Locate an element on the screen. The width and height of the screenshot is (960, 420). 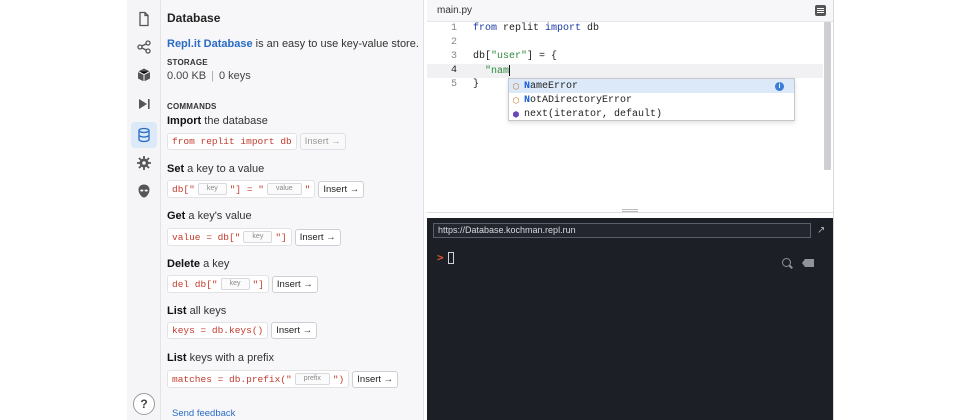
command-title: Import the database is located at coordinates (217, 121).